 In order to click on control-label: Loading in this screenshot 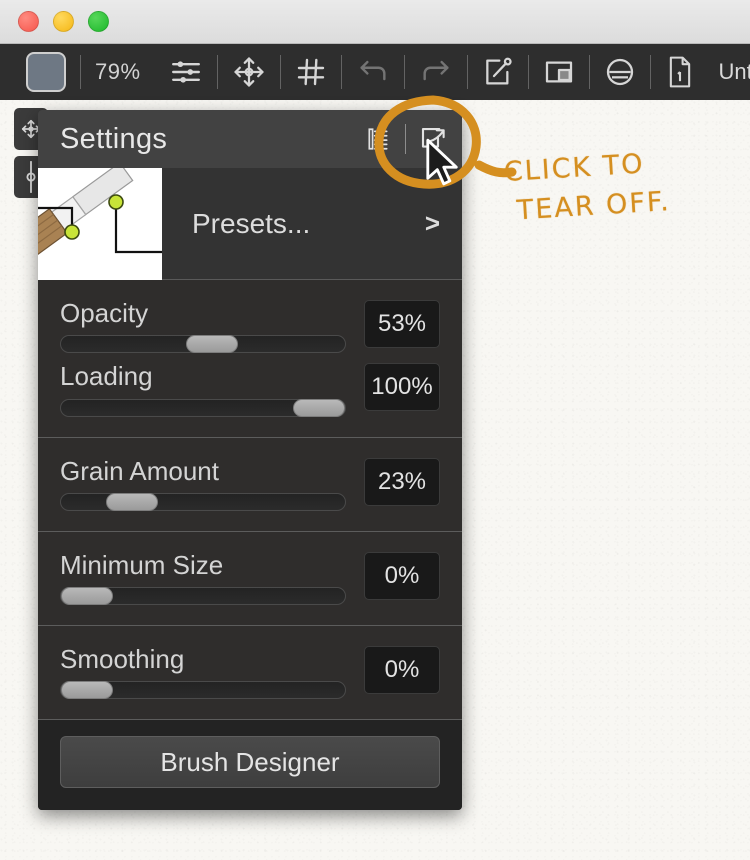, I will do `click(106, 376)`.